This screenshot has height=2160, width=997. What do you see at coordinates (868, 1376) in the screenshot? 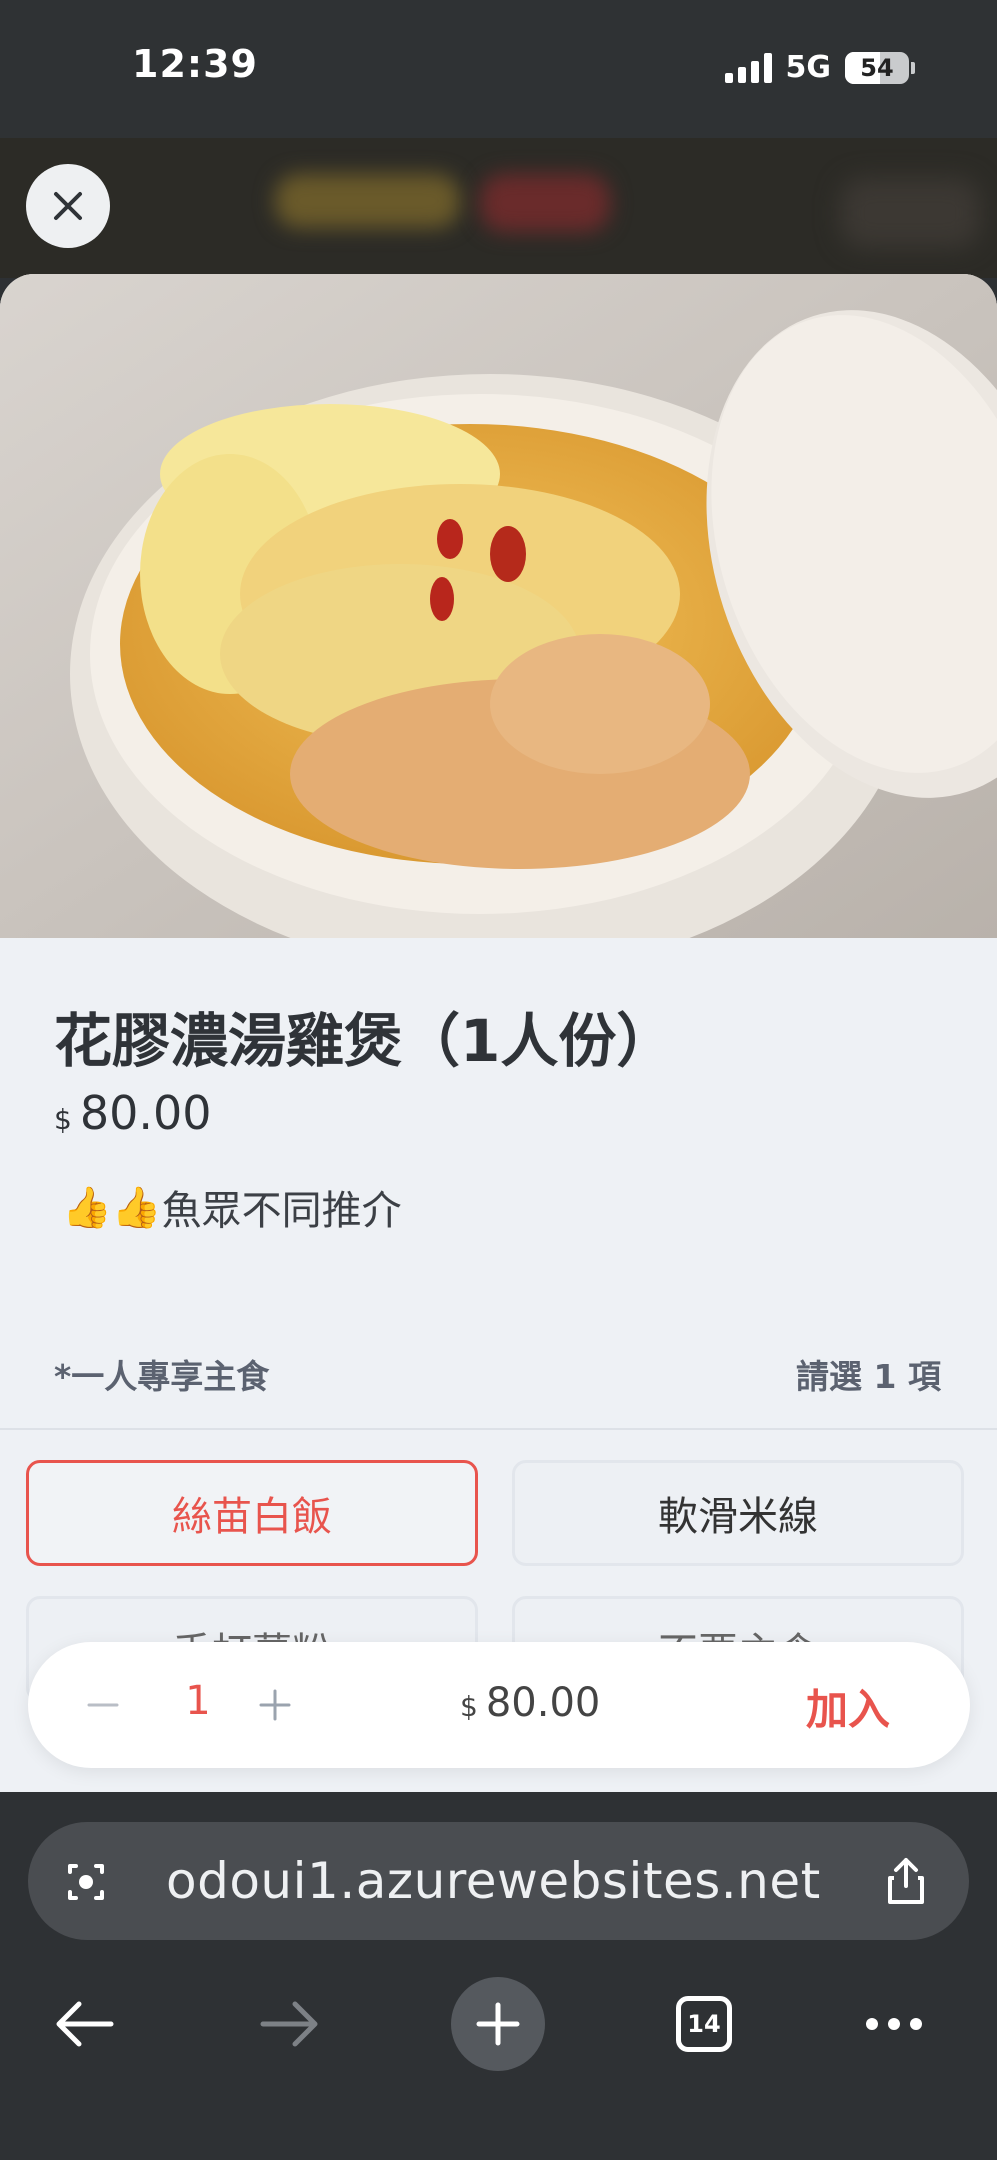
I see `option-group-rule: 請選 1 項` at bounding box center [868, 1376].